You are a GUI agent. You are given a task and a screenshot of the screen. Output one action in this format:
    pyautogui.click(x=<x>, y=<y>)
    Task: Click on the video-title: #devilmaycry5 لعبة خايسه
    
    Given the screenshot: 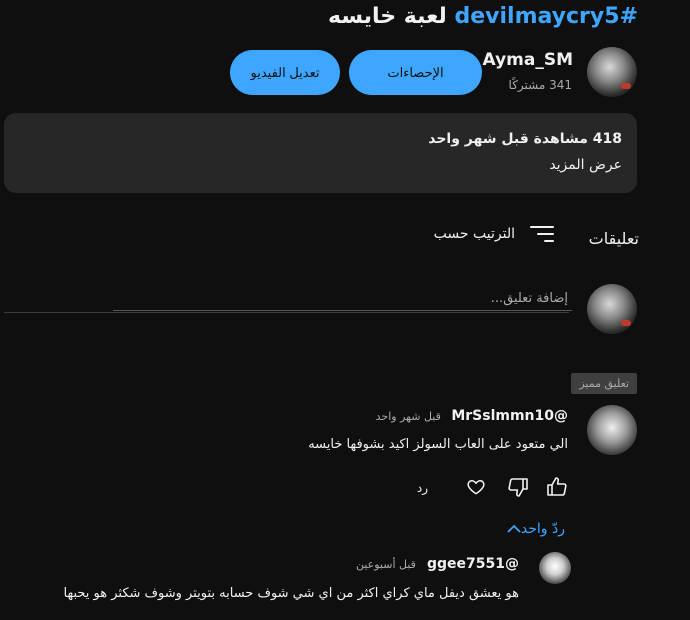 What is the action you would take?
    pyautogui.click(x=483, y=16)
    